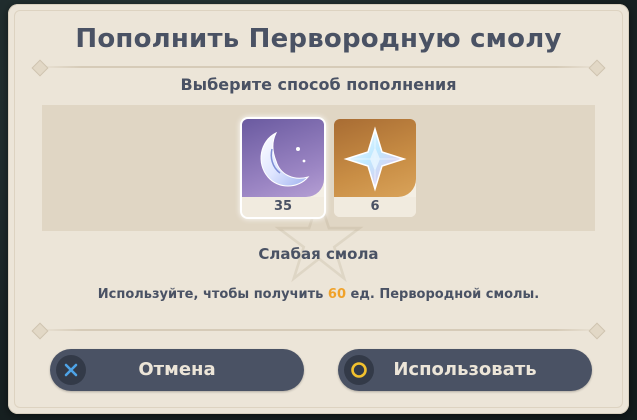  I want to click on bottom-divider, so click(318, 331).